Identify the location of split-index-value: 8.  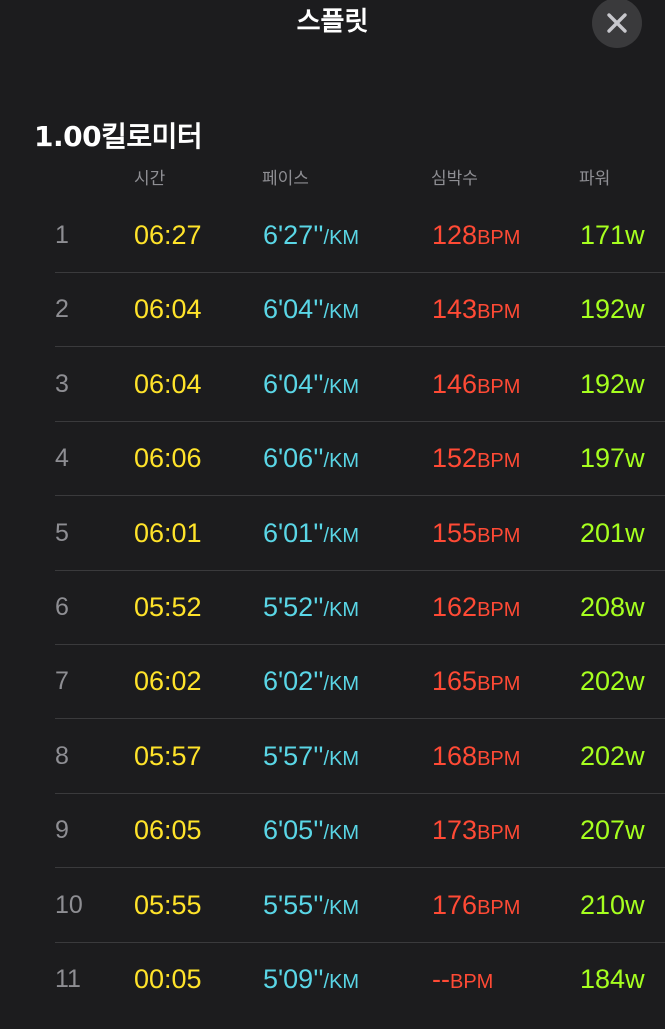
(62, 755).